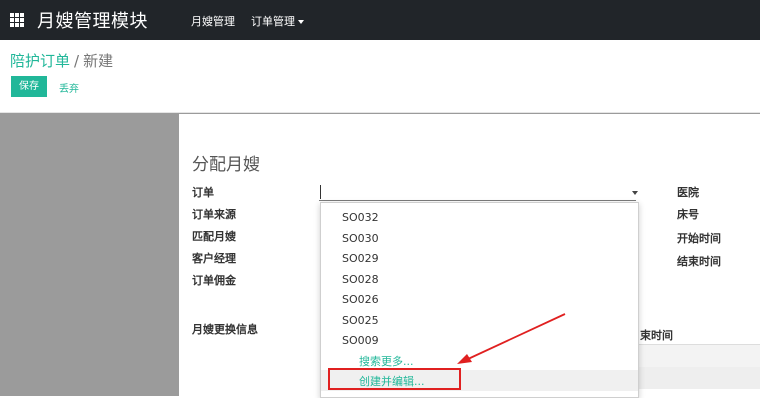 The width and height of the screenshot is (760, 398). What do you see at coordinates (225, 329) in the screenshot?
I see `section-replacement-info: 月嫂更换信息` at bounding box center [225, 329].